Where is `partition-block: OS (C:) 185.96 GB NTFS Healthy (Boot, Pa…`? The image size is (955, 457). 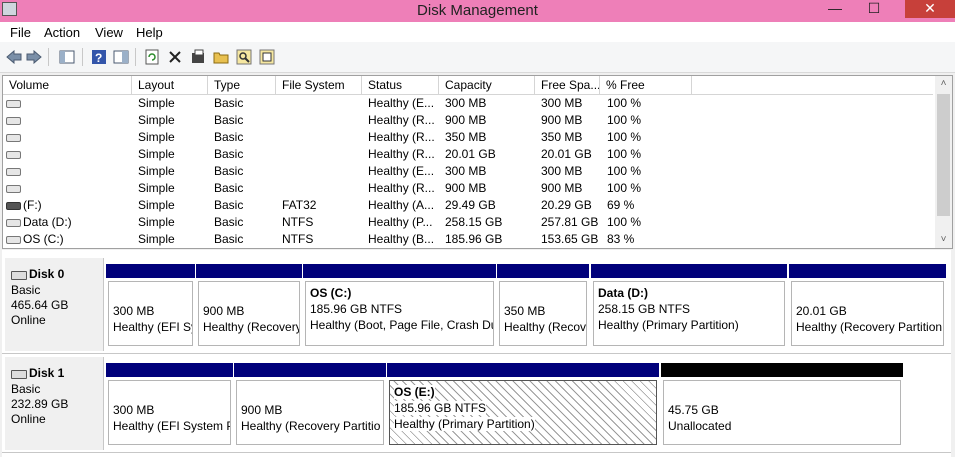
partition-block: OS (C:) 185.96 GB NTFS Healthy (Boot, Pa… is located at coordinates (399, 306).